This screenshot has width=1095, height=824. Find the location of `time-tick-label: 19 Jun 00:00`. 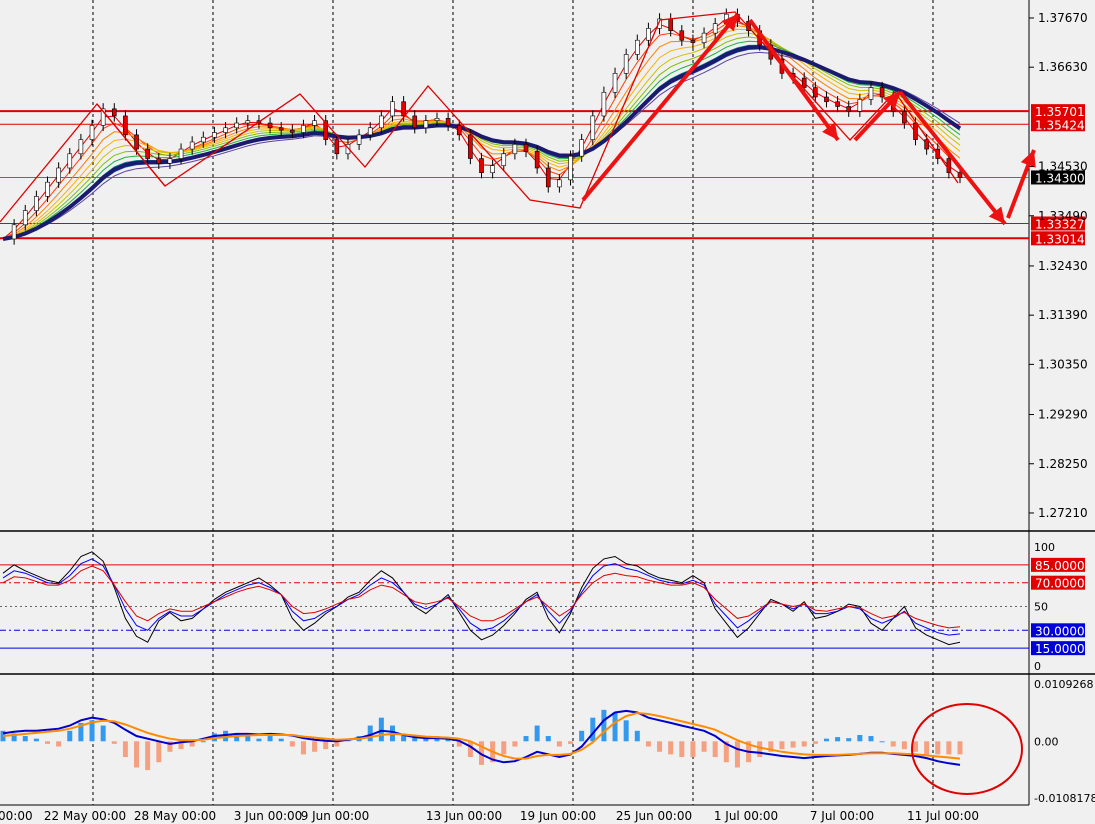

time-tick-label: 19 Jun 00:00 is located at coordinates (558, 816).